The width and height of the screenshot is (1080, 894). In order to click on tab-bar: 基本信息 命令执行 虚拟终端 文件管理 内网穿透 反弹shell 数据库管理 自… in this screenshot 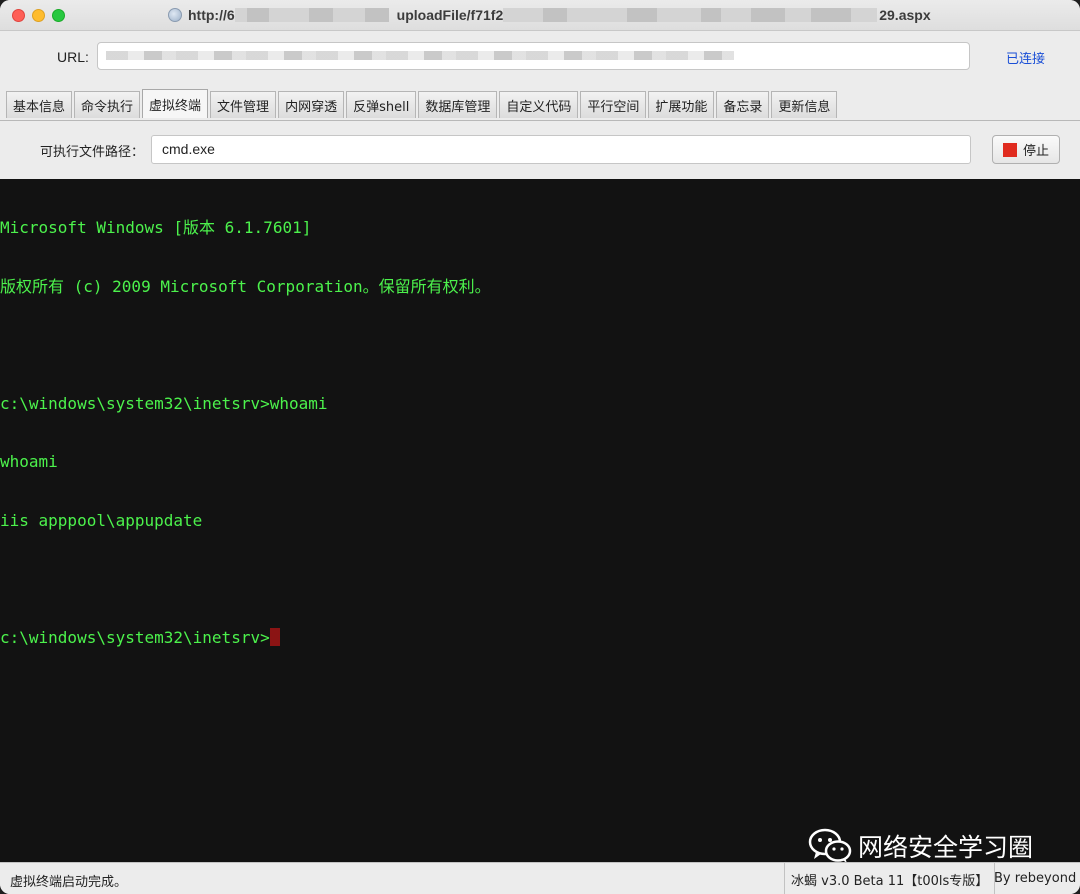, I will do `click(540, 104)`.